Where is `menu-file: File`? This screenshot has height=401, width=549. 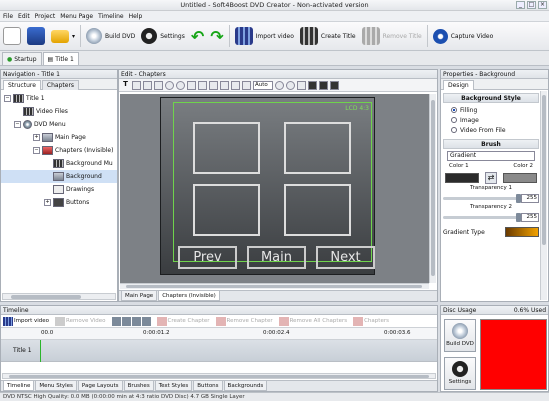 menu-file: File is located at coordinates (8, 16).